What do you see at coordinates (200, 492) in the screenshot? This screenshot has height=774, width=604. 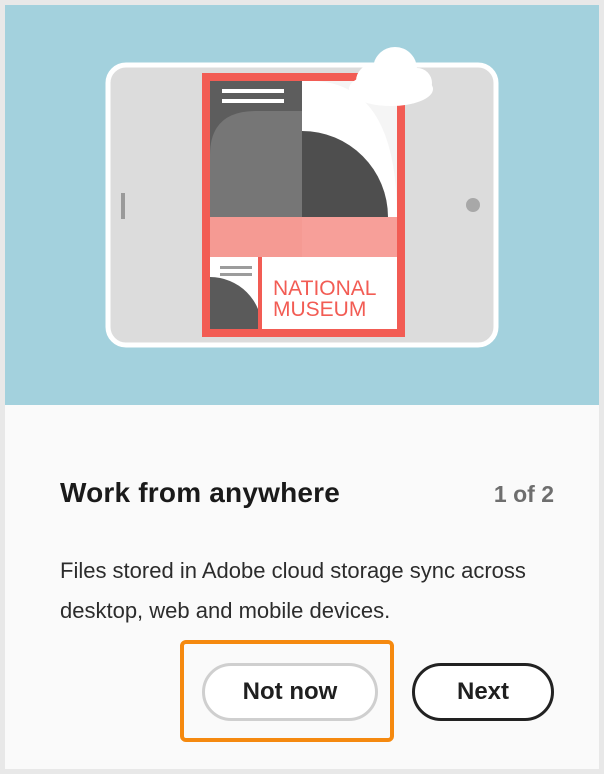 I see `card-title: Work from anywhere` at bounding box center [200, 492].